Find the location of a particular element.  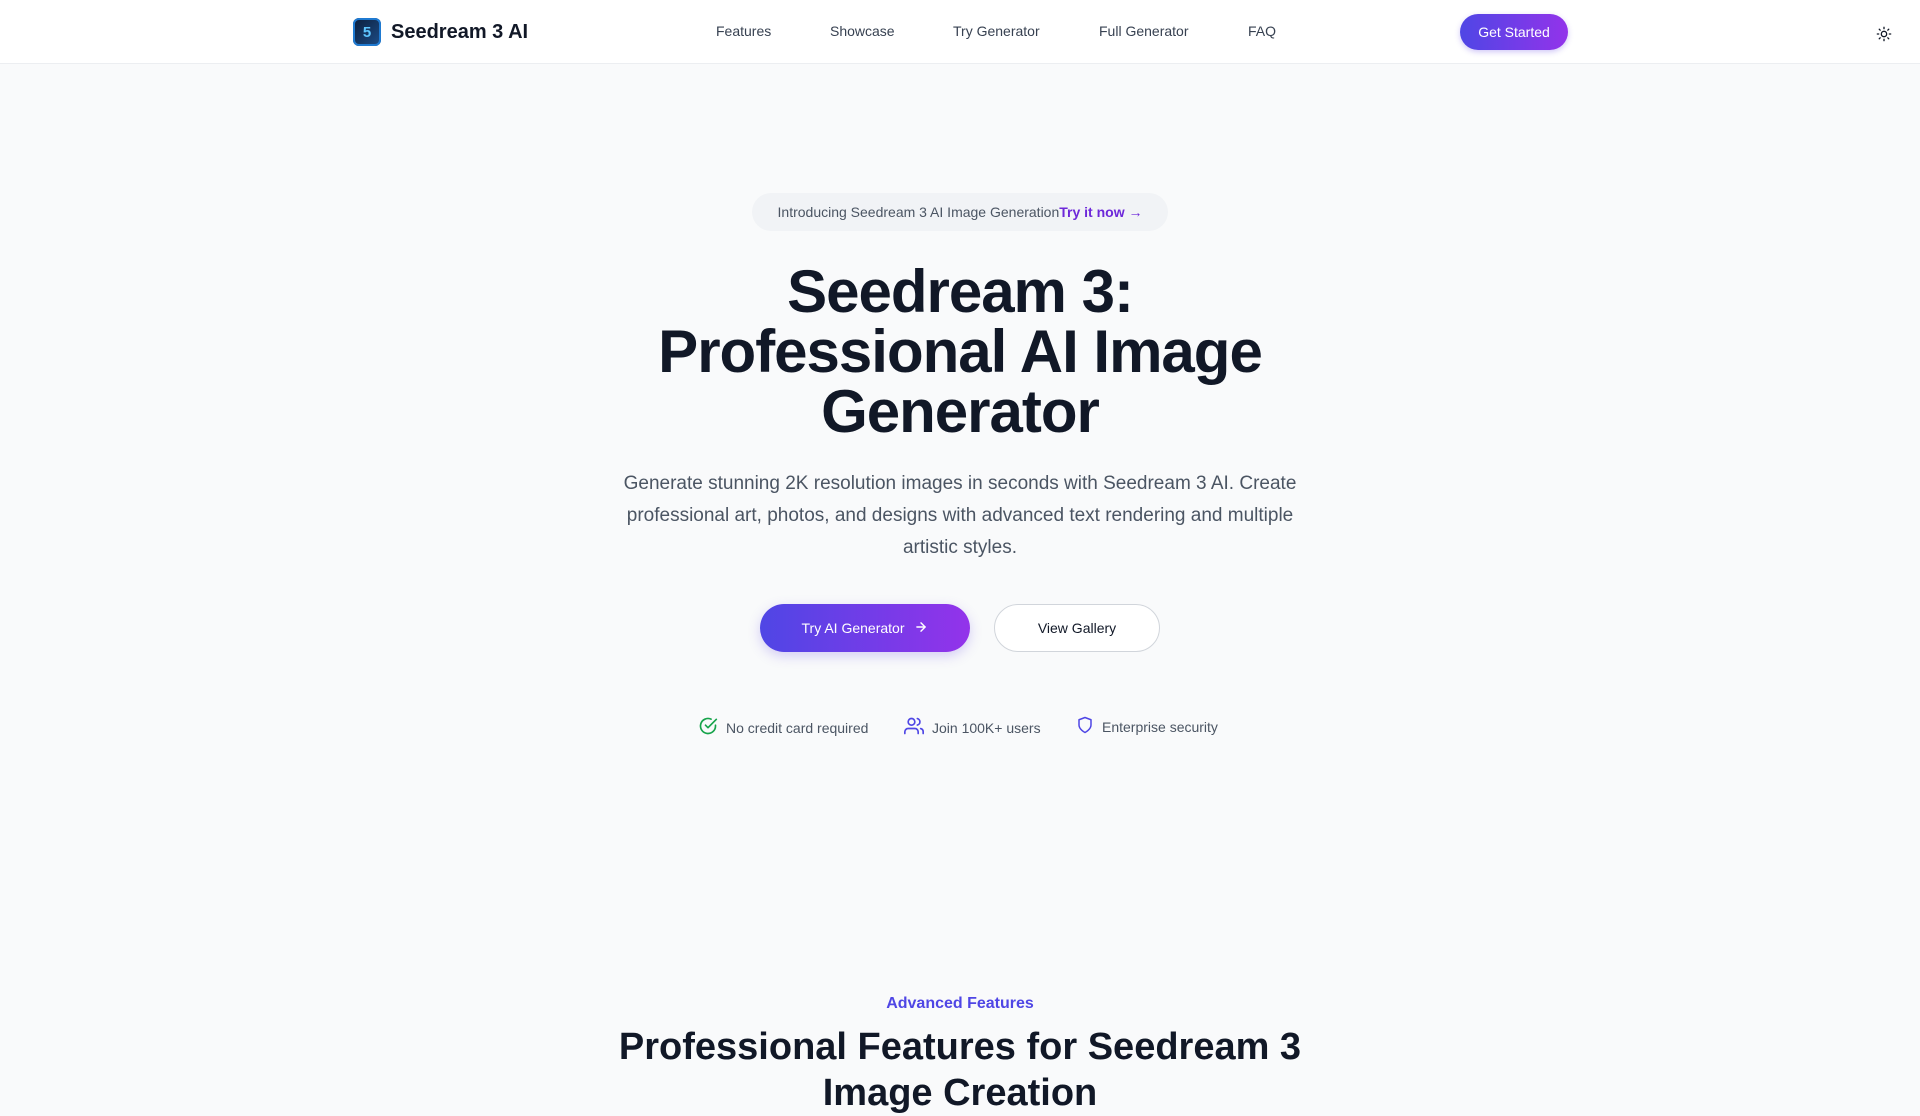

nav-try-generator: Try Generator is located at coordinates (996, 31).